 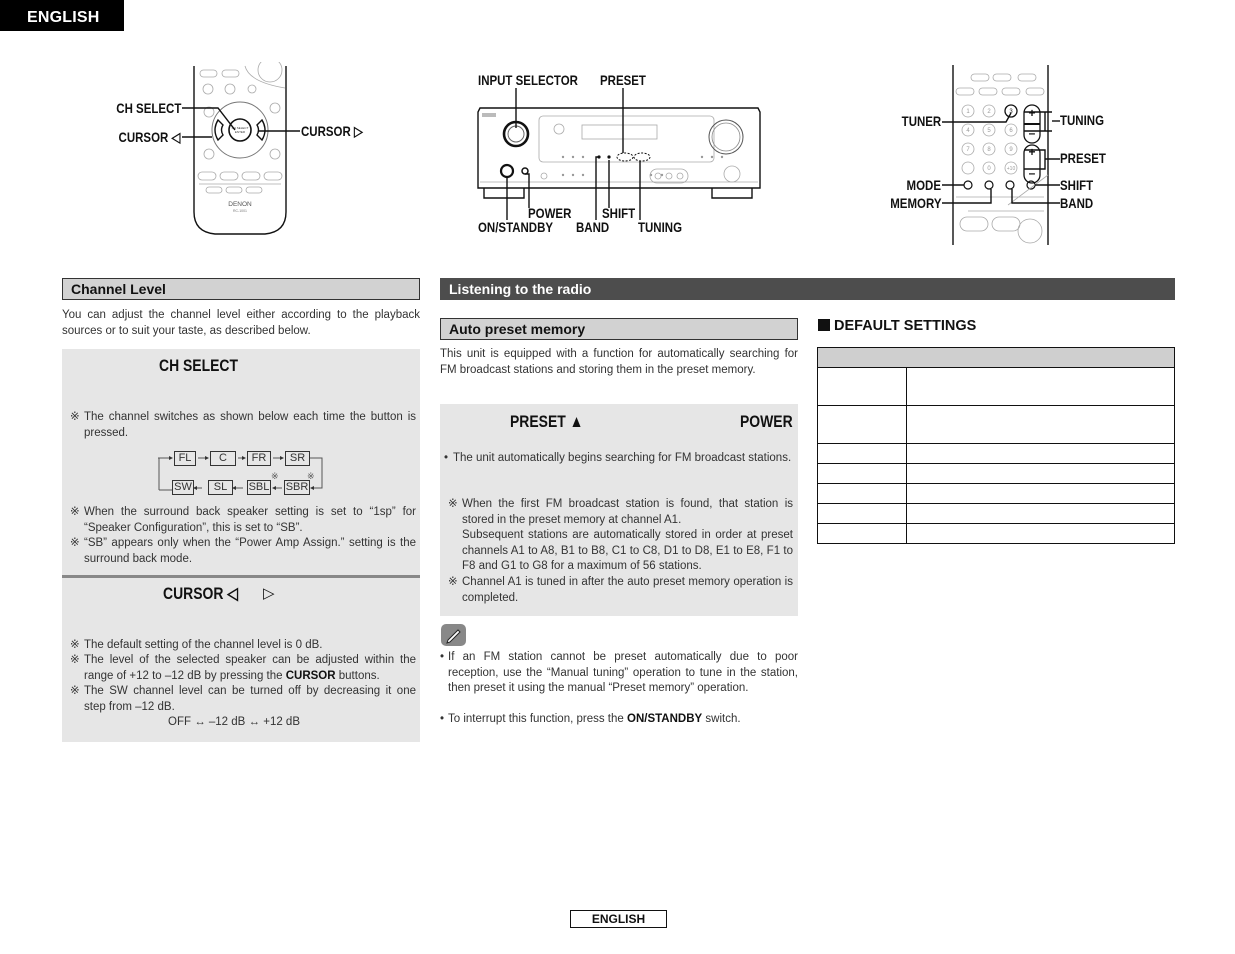 I want to click on channel-sbl: SBL, so click(x=259, y=487).